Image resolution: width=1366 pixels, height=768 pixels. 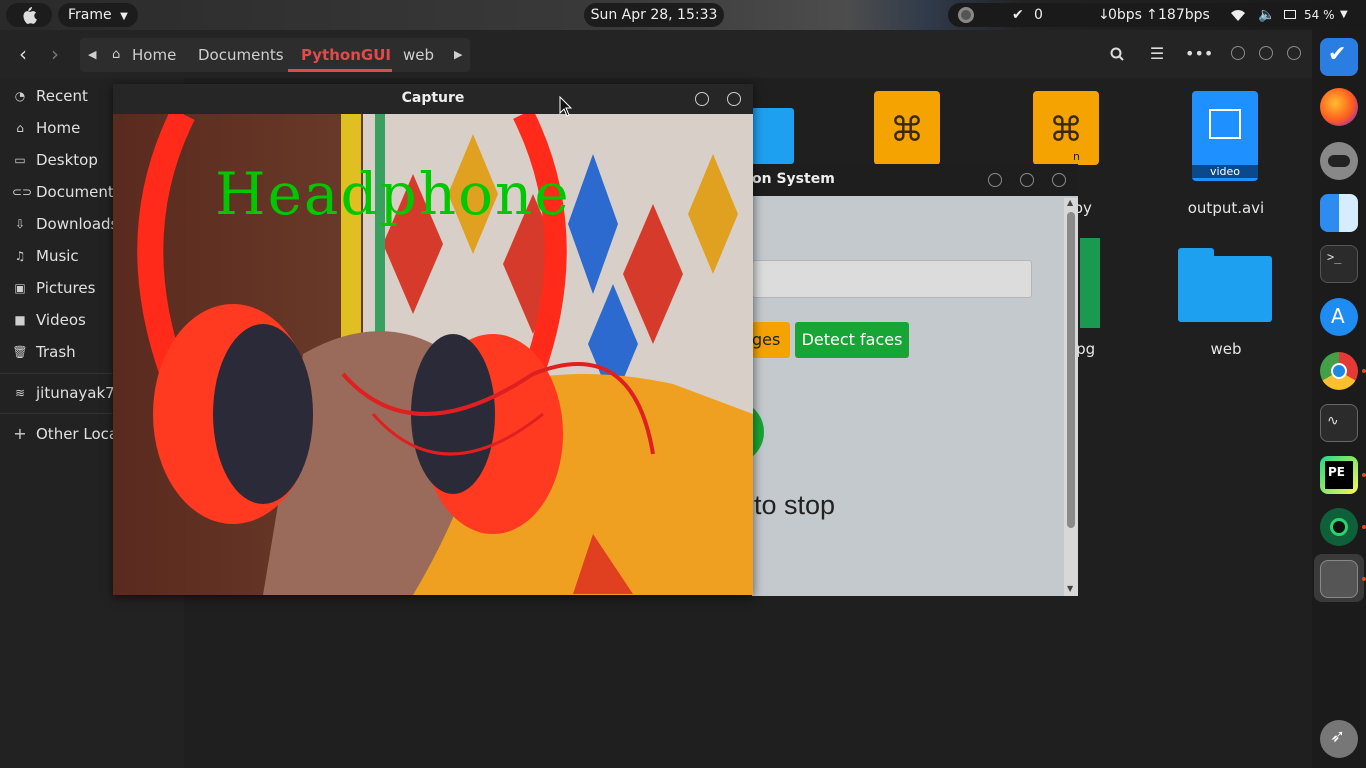 I want to click on breadcrumb-web: web, so click(x=418, y=55).